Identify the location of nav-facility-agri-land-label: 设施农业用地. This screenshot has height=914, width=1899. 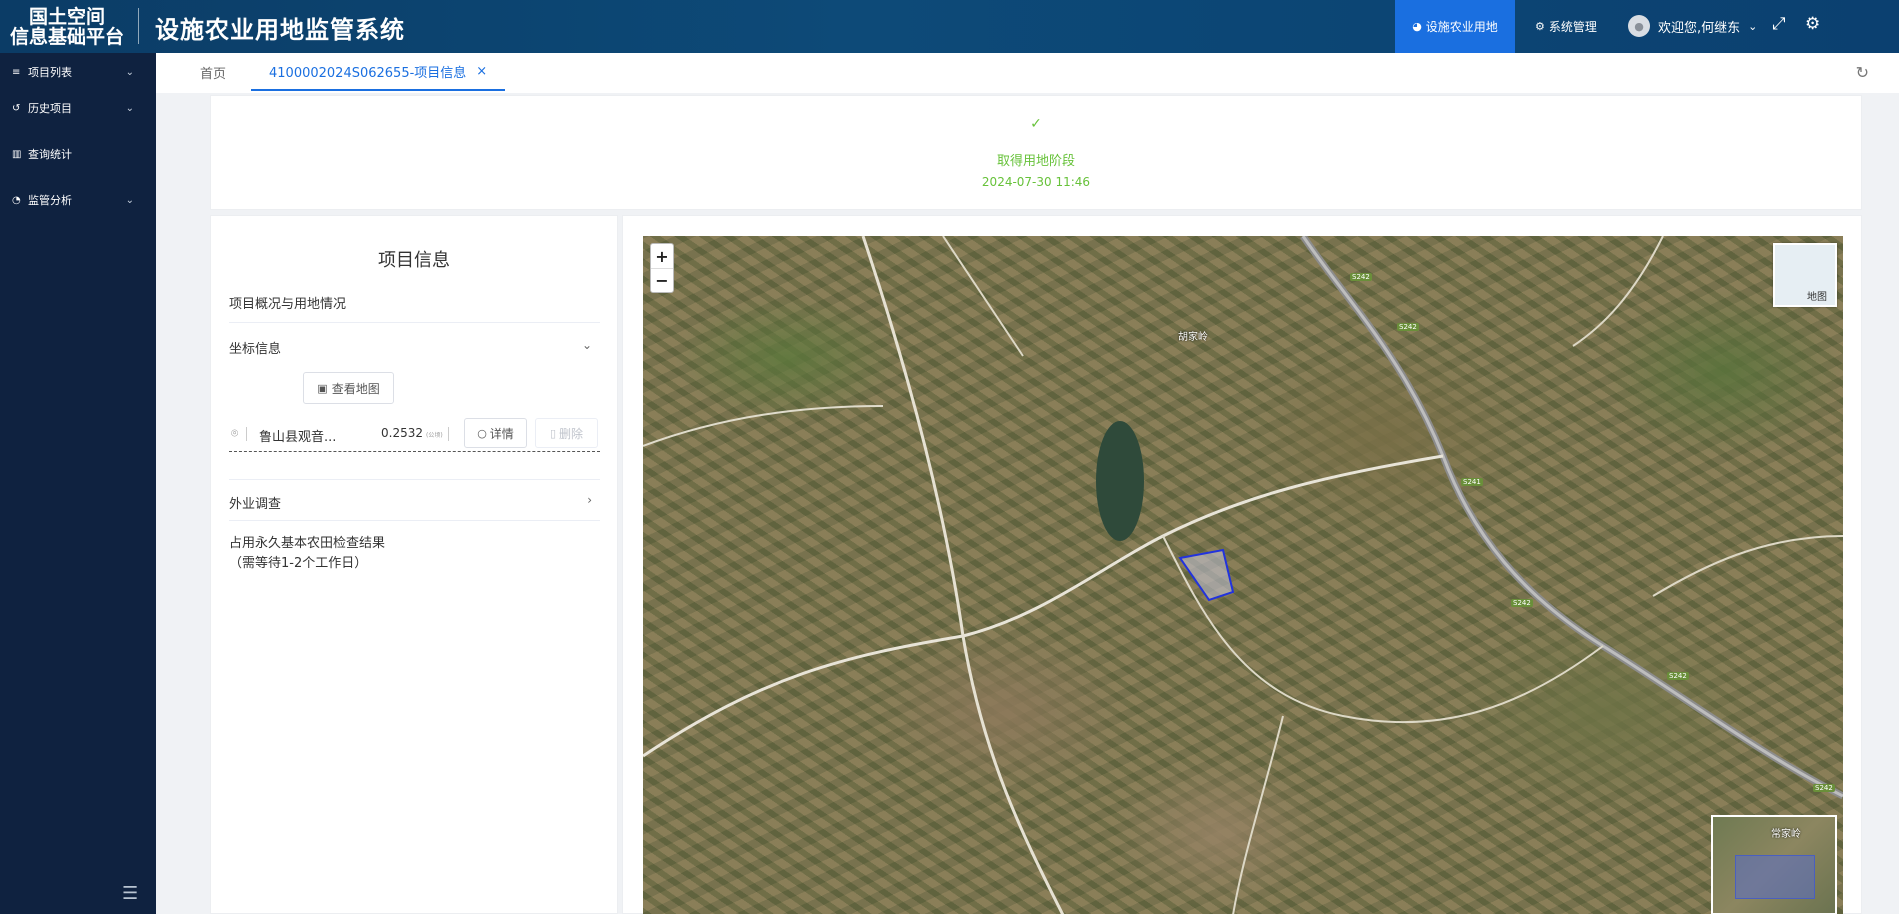
(1461, 27).